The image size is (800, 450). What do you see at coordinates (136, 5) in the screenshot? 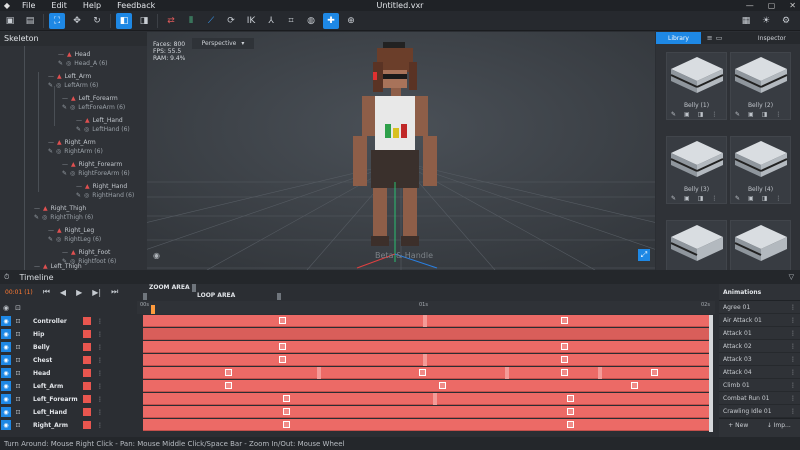
I see `menu-feedback: Feedback` at bounding box center [136, 5].